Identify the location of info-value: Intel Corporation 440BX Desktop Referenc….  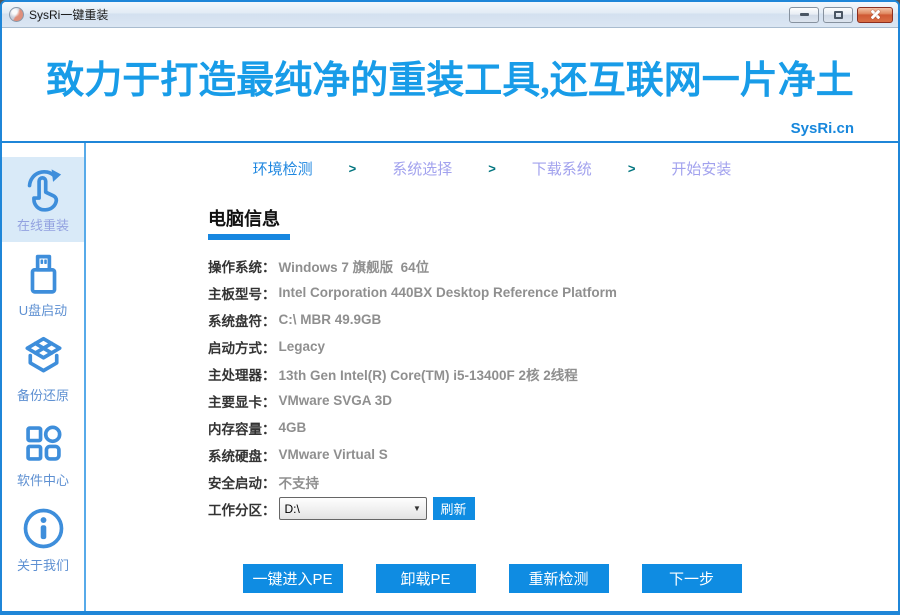
(447, 292).